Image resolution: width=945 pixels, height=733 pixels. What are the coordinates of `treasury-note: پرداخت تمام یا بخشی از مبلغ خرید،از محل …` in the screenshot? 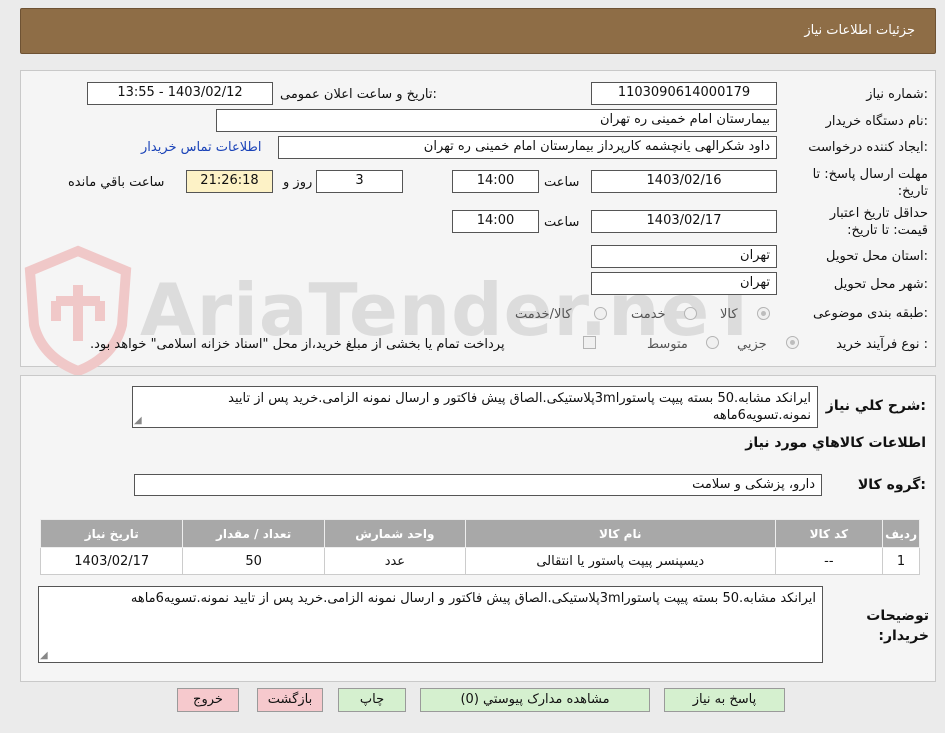 It's located at (297, 344).